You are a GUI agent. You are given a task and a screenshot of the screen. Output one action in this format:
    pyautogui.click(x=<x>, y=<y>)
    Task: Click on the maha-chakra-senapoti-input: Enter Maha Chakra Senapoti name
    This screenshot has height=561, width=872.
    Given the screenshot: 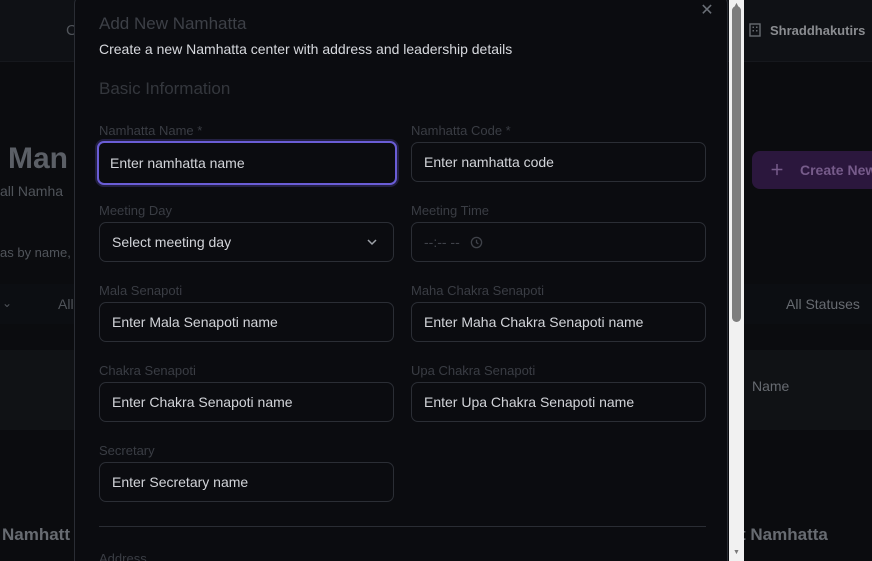 What is the action you would take?
    pyautogui.click(x=558, y=322)
    